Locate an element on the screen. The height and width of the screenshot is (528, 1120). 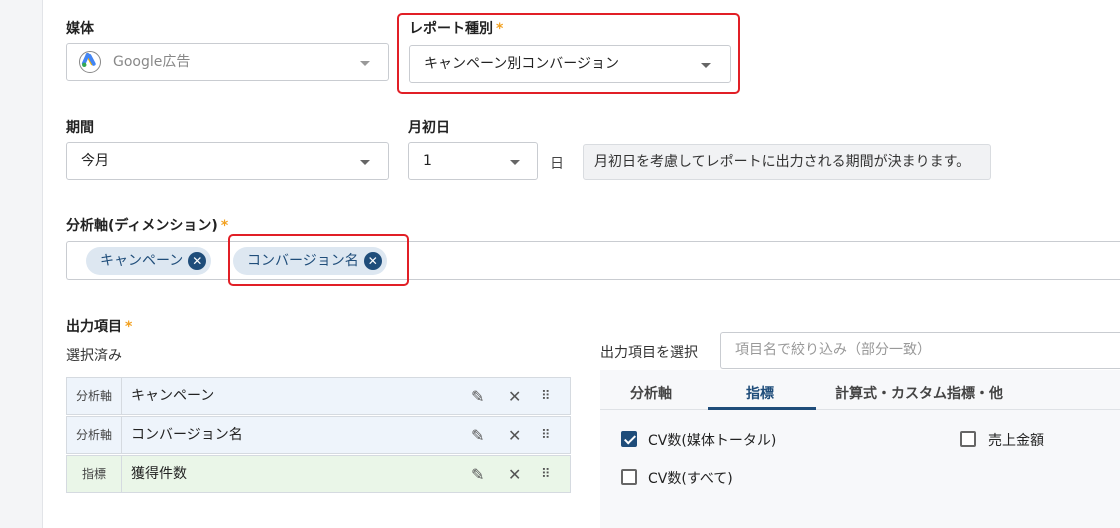
selected-label: 選択済み is located at coordinates (94, 356).